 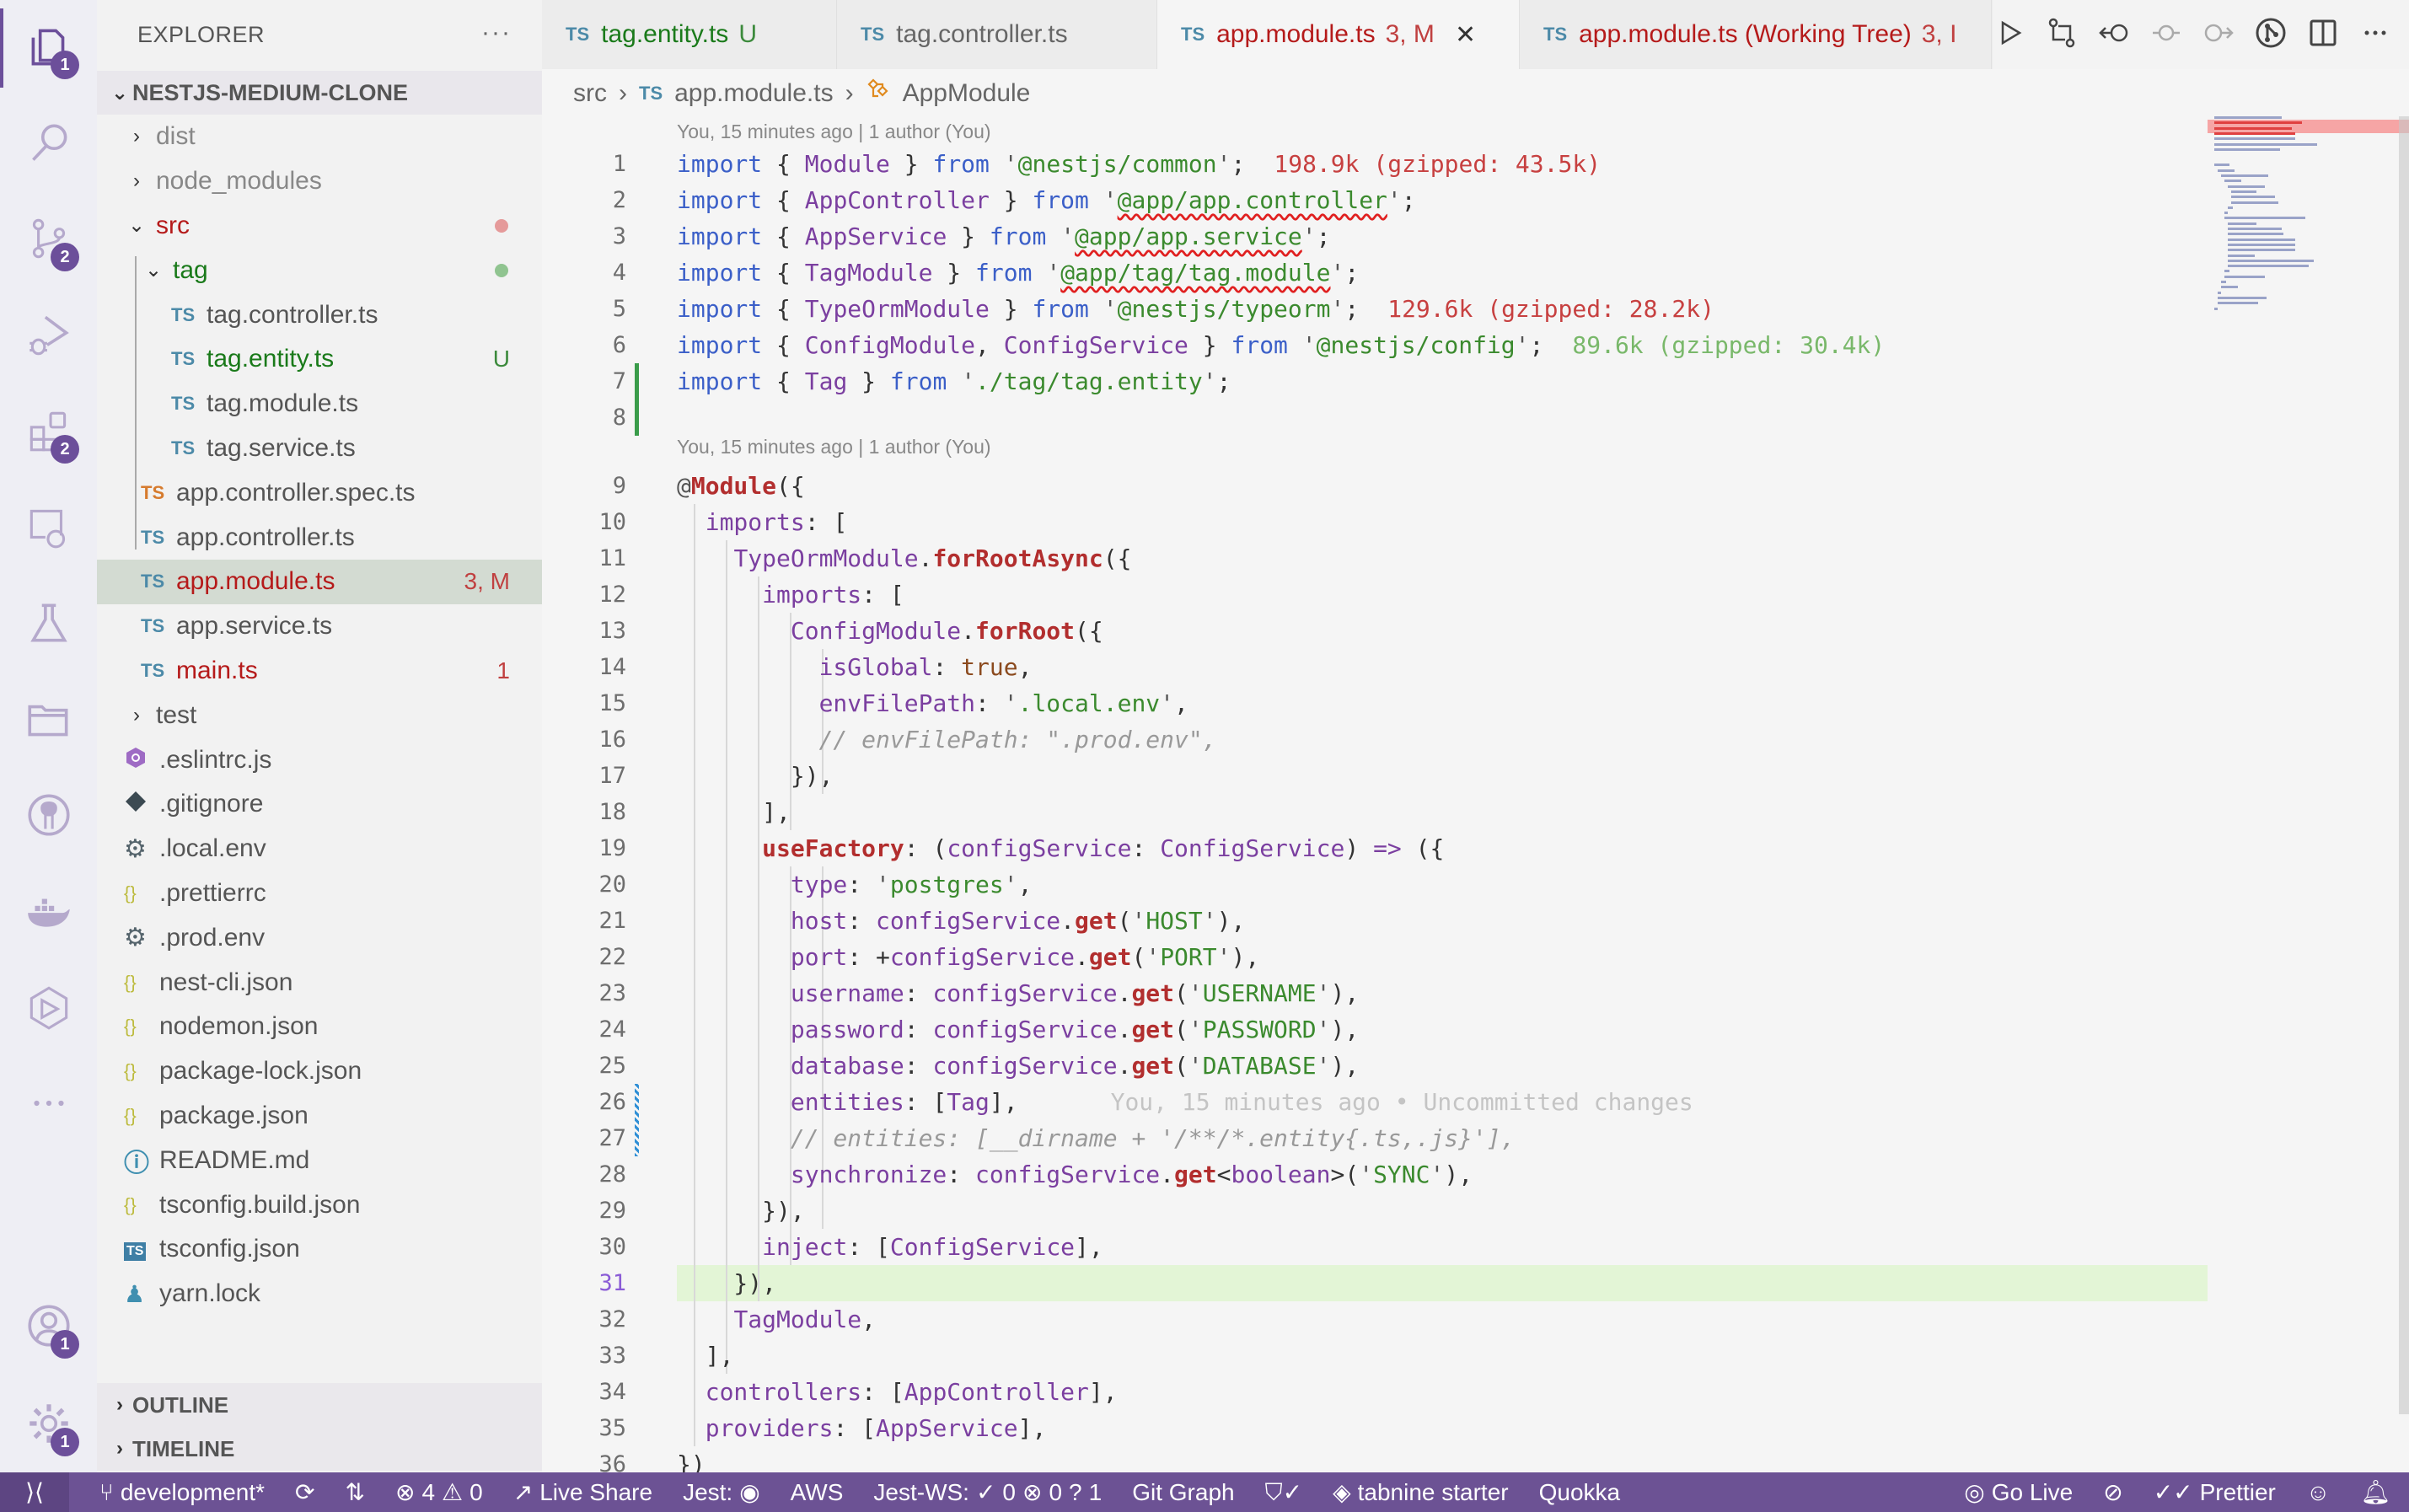 I want to click on status-jest: Jest: ◉, so click(x=721, y=1492).